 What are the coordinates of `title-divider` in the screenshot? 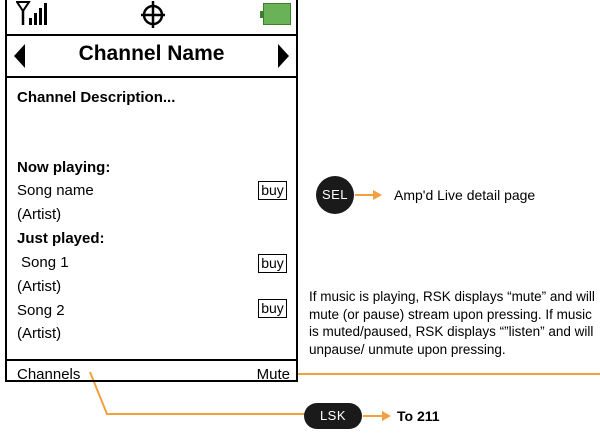 It's located at (151, 77).